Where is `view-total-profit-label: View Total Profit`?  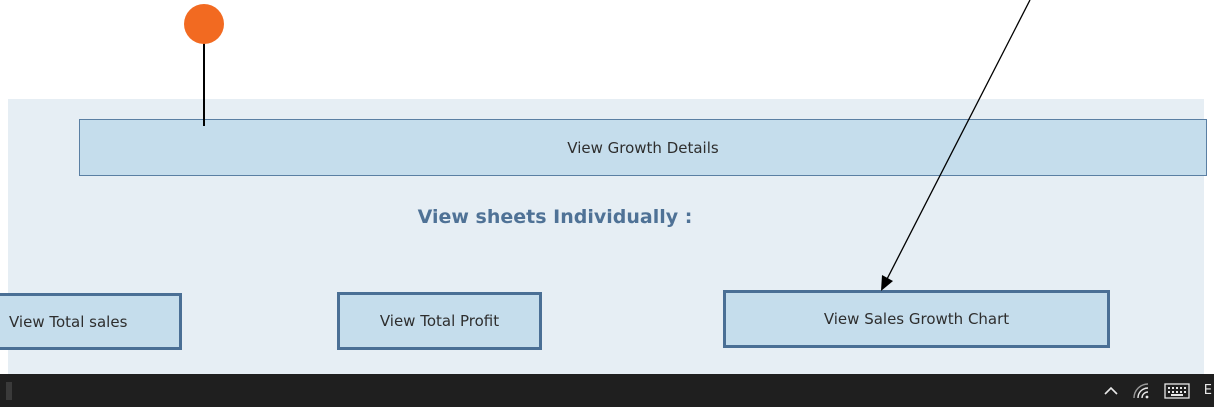
view-total-profit-label: View Total Profit is located at coordinates (439, 321).